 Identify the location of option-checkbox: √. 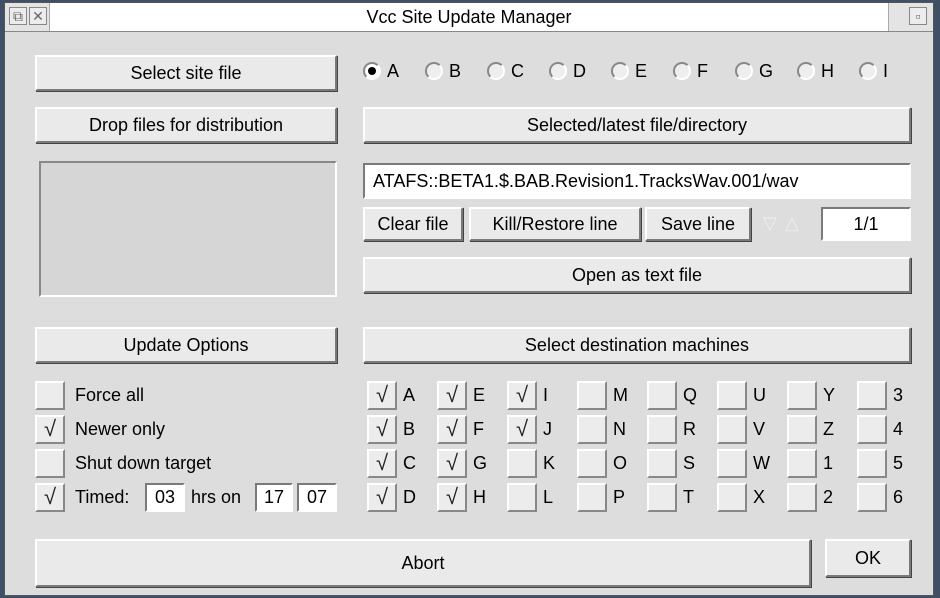
(50, 429).